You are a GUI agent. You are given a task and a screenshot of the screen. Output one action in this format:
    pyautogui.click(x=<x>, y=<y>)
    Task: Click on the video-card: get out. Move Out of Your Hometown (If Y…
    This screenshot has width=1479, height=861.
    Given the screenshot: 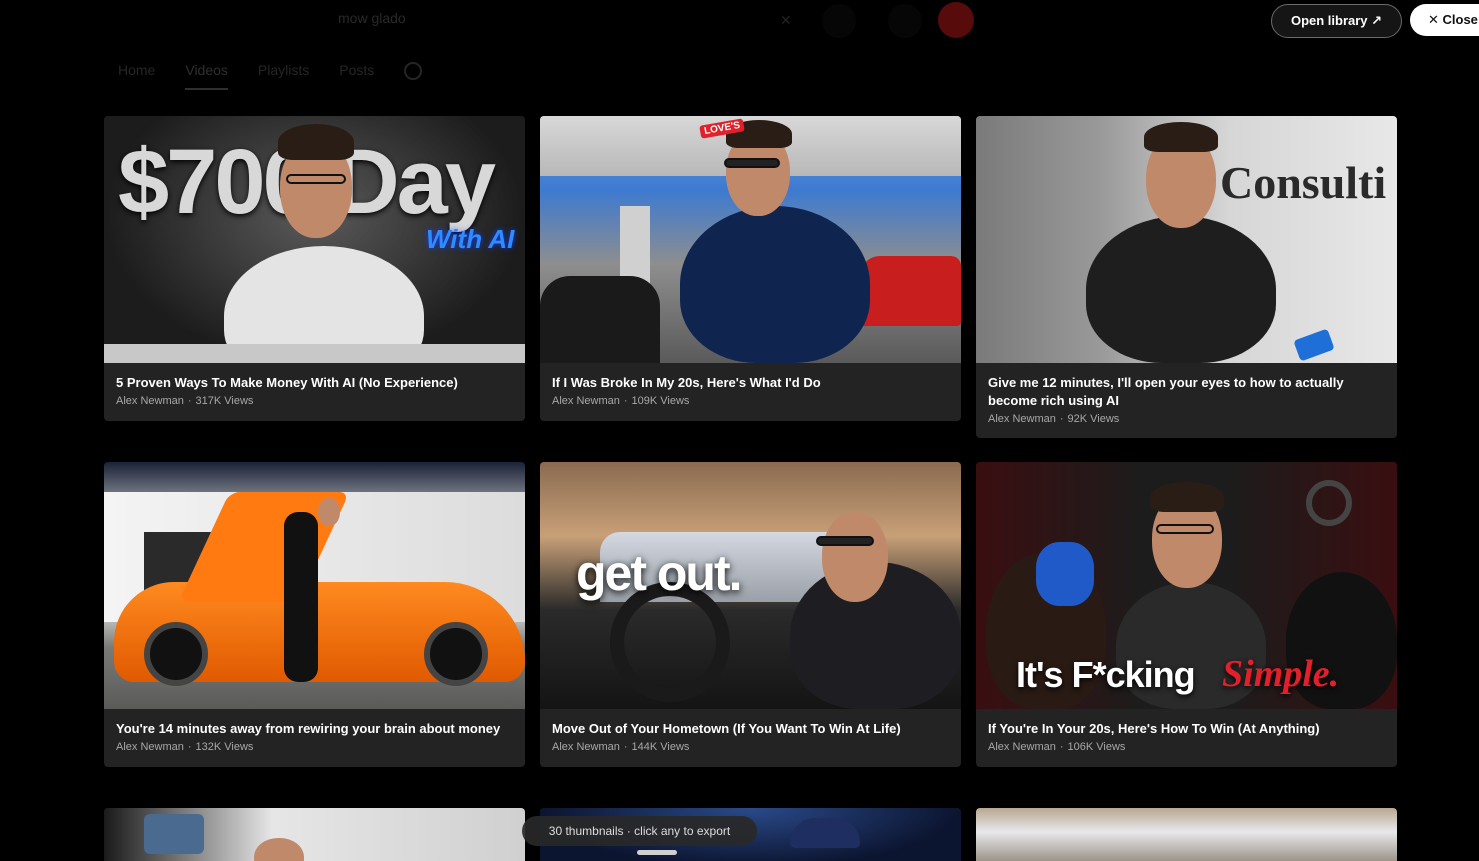 What is the action you would take?
    pyautogui.click(x=750, y=614)
    